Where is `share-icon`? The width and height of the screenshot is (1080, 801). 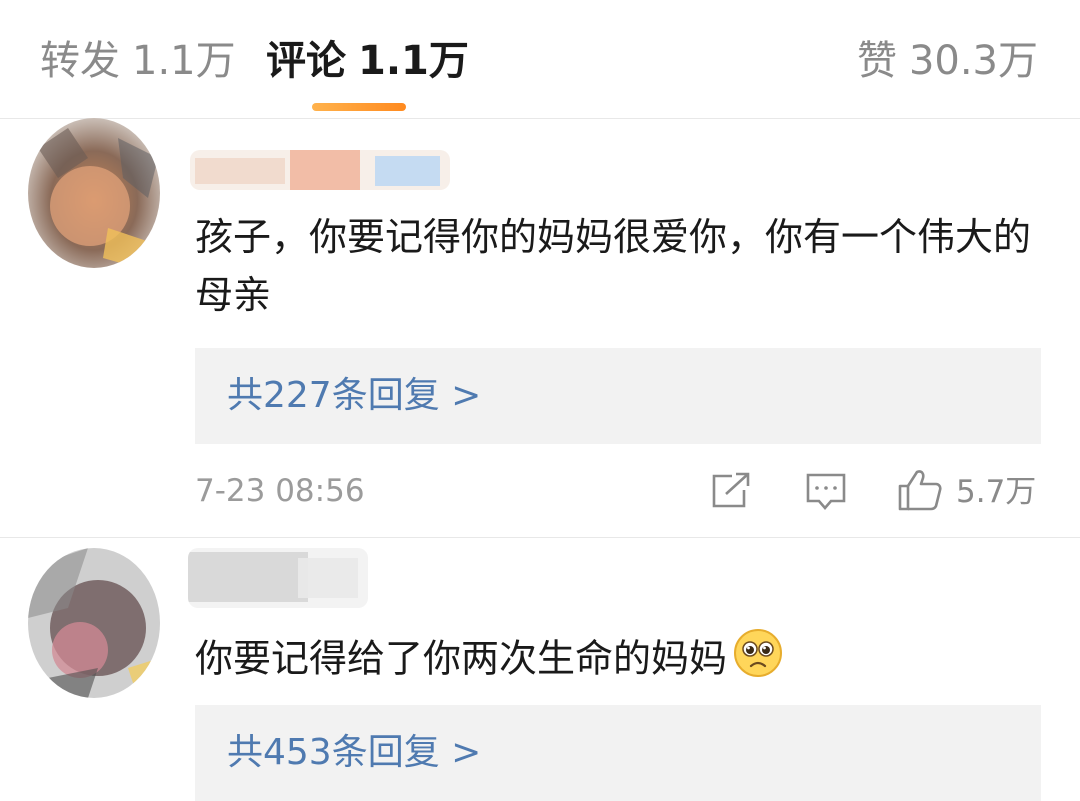 share-icon is located at coordinates (731, 493).